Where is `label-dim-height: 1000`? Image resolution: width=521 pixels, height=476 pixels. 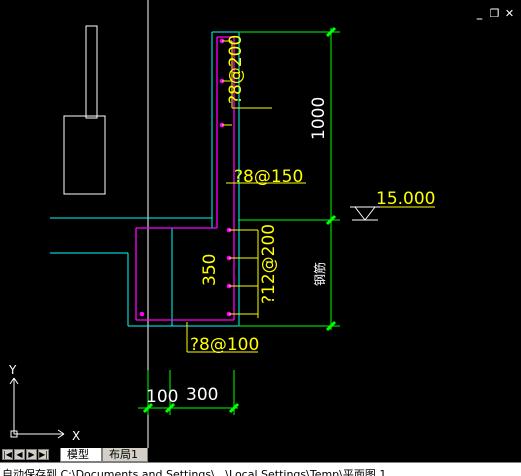 label-dim-height: 1000 is located at coordinates (319, 118).